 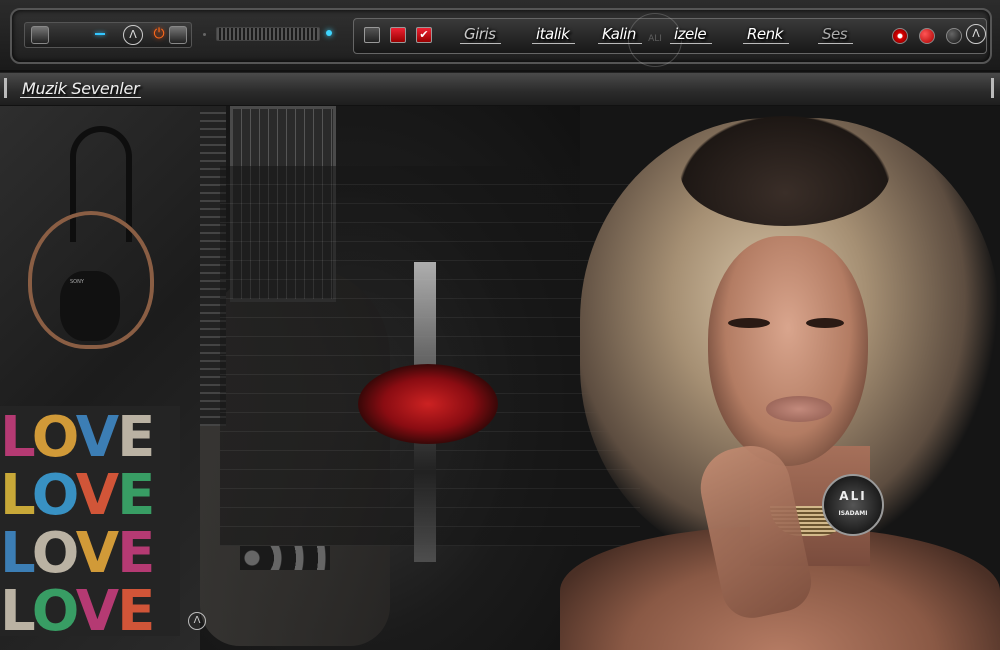 I want to click on control-panel: Λ ⏻, so click(x=108, y=35).